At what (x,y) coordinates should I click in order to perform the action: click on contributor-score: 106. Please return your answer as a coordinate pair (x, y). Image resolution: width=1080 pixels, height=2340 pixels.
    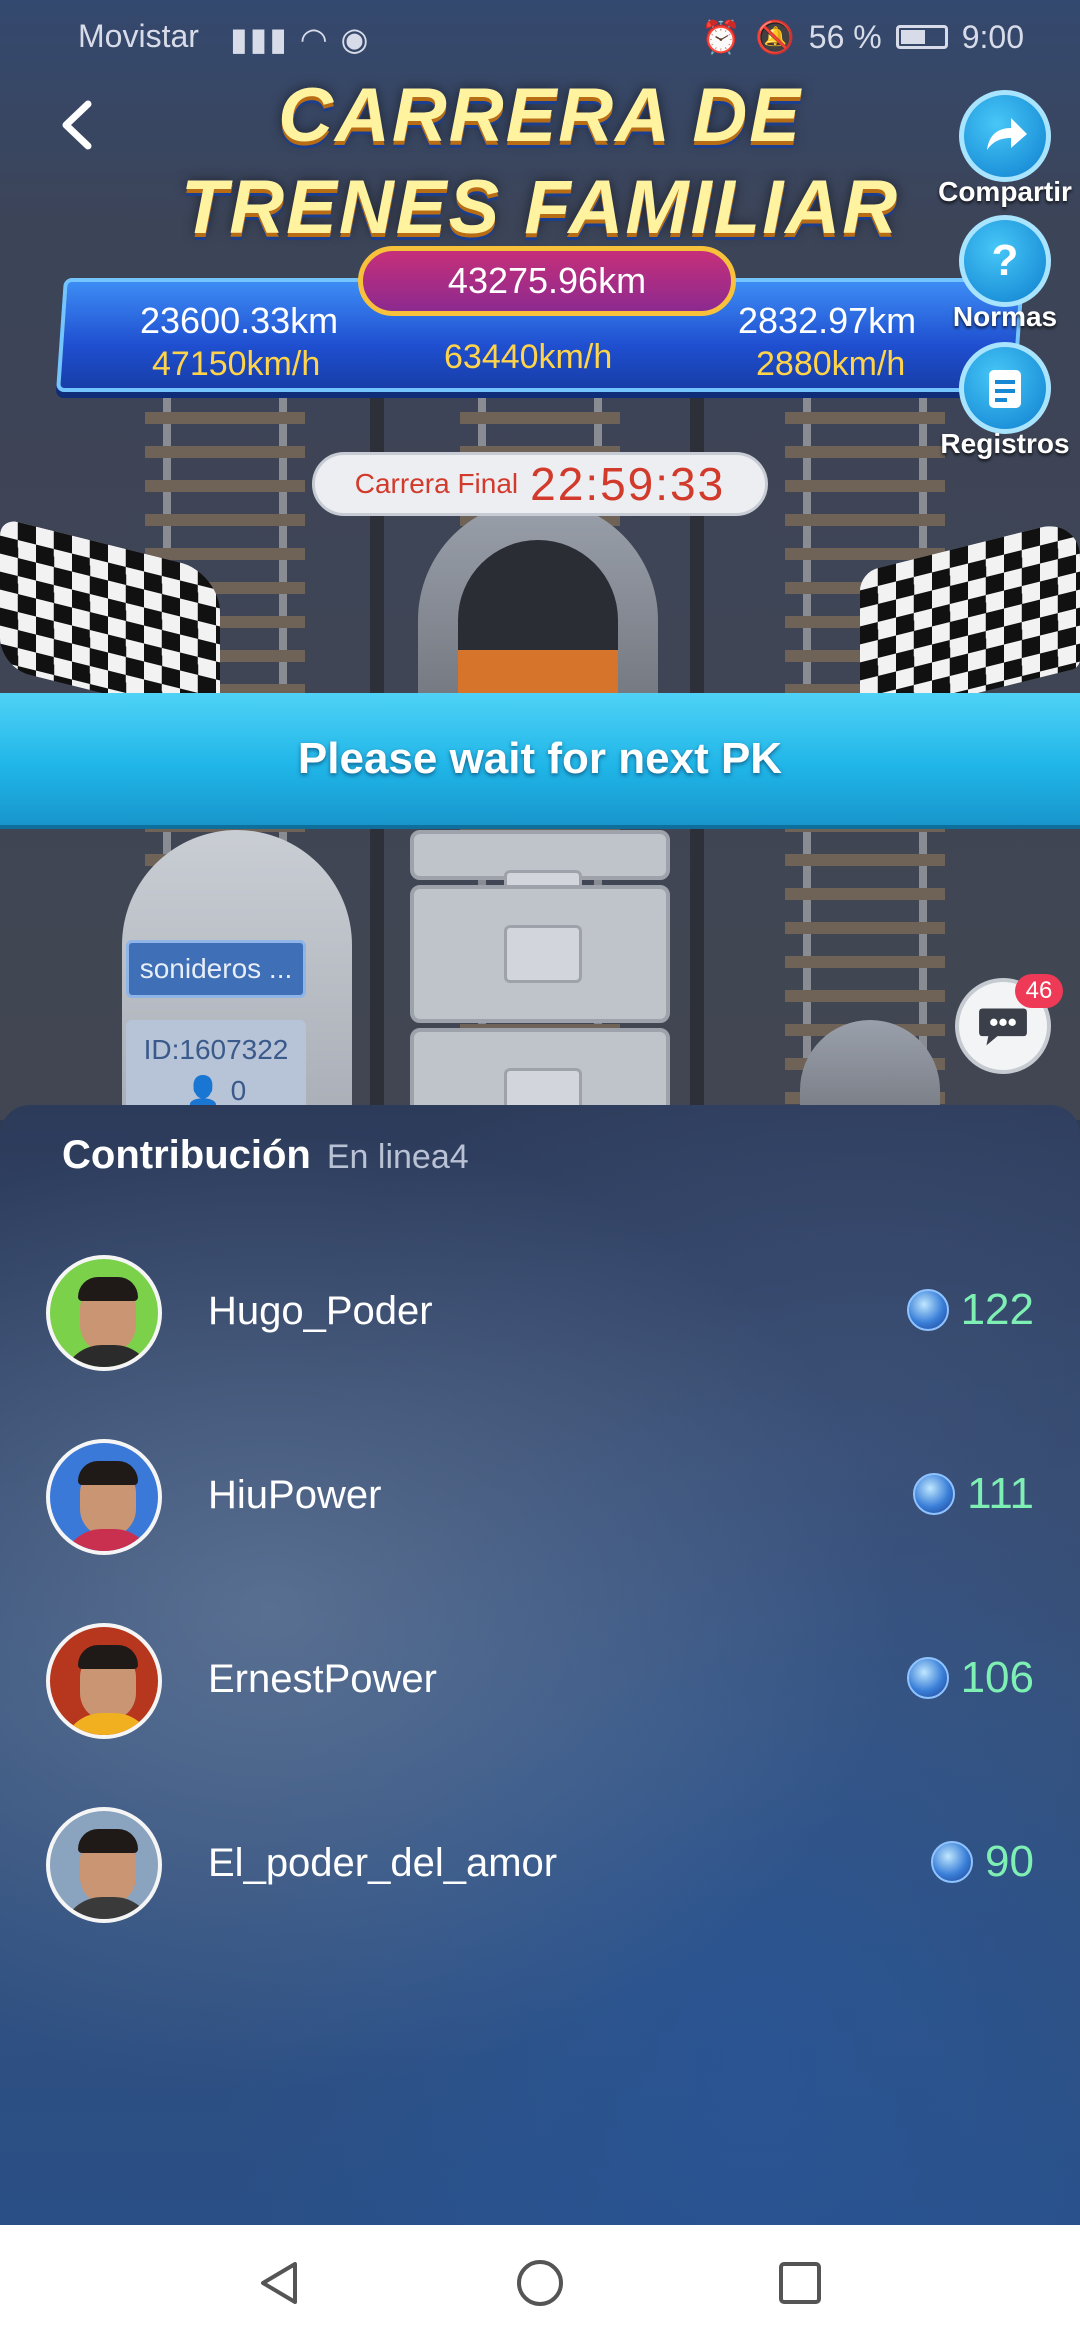
    Looking at the image, I should click on (970, 1678).